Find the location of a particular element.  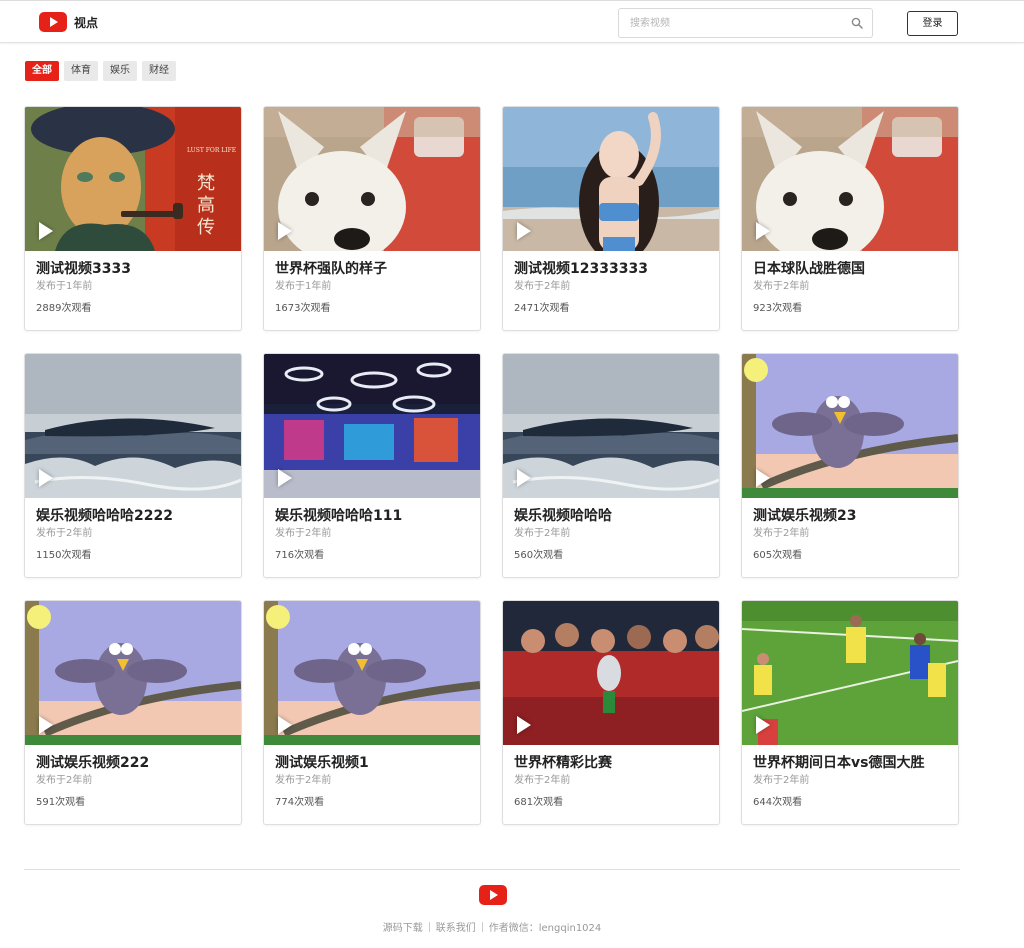

video-card: 日本球队战胜德国 发布于2年前 923次观看 is located at coordinates (850, 218).